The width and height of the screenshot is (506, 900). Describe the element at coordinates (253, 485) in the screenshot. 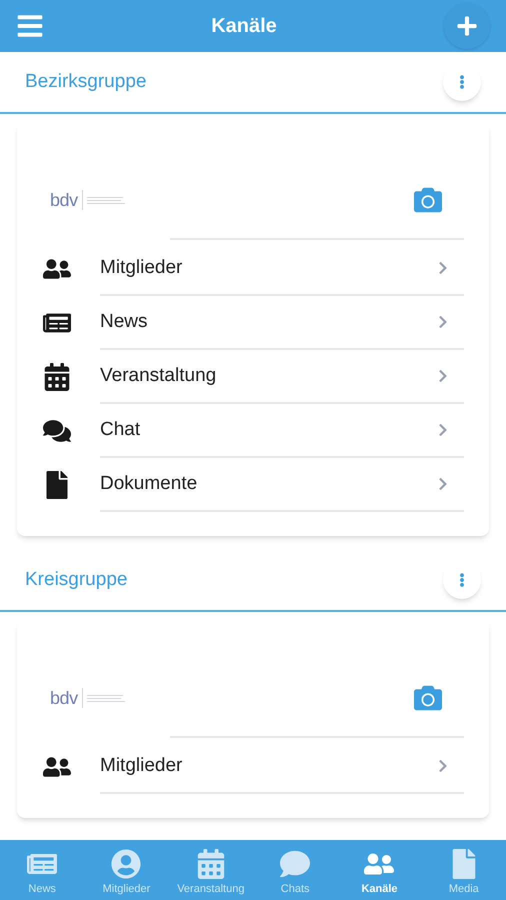

I see `channel-menu-item: Dokumente` at that location.